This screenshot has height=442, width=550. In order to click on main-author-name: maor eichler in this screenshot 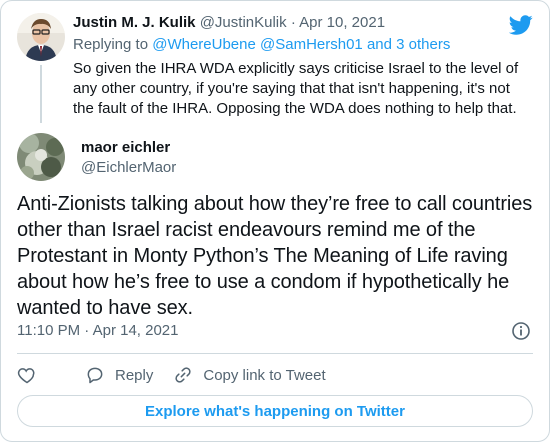, I will do `click(128, 148)`.